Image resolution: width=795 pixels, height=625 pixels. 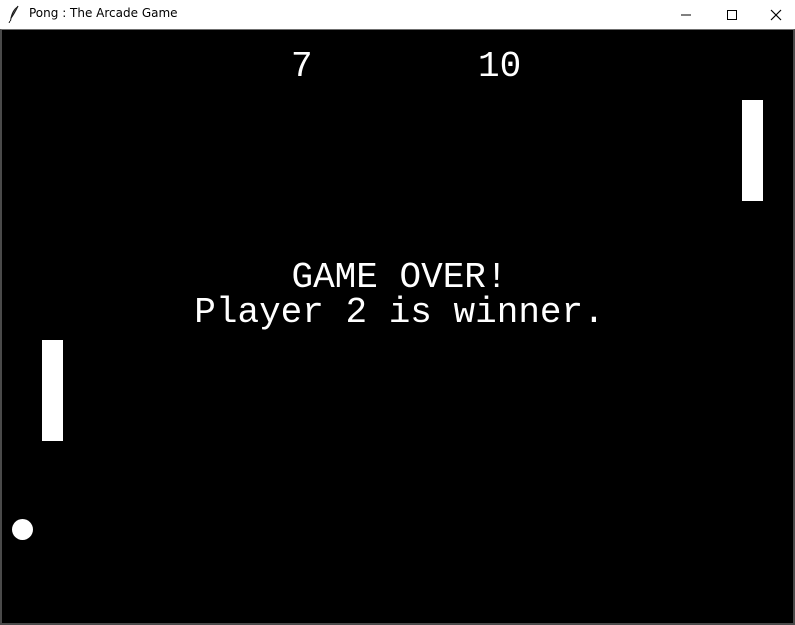 I want to click on window-title: Pong : The Arcade Game, so click(x=103, y=13).